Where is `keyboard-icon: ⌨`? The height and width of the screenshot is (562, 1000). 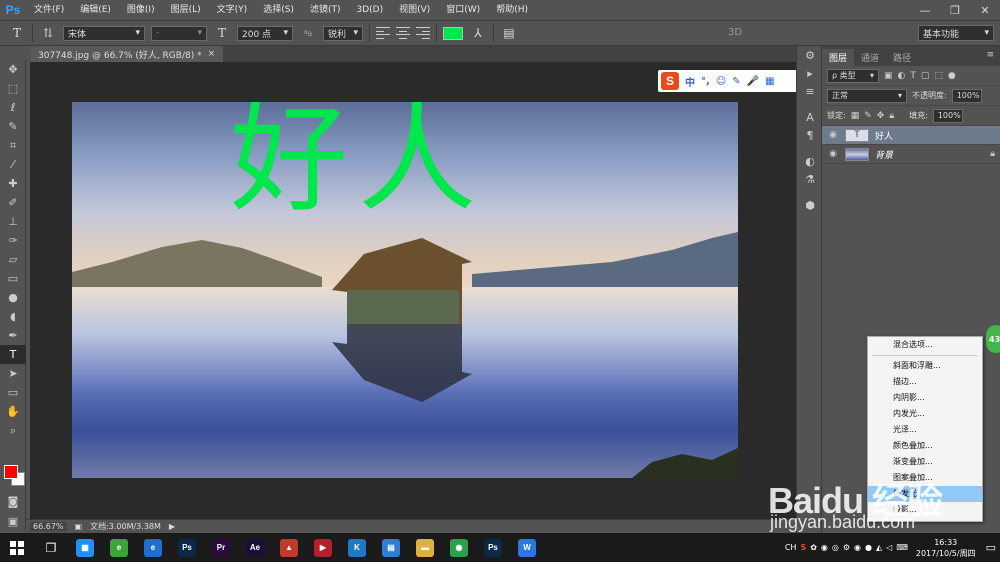
keyboard-icon: ⌨ is located at coordinates (902, 547).